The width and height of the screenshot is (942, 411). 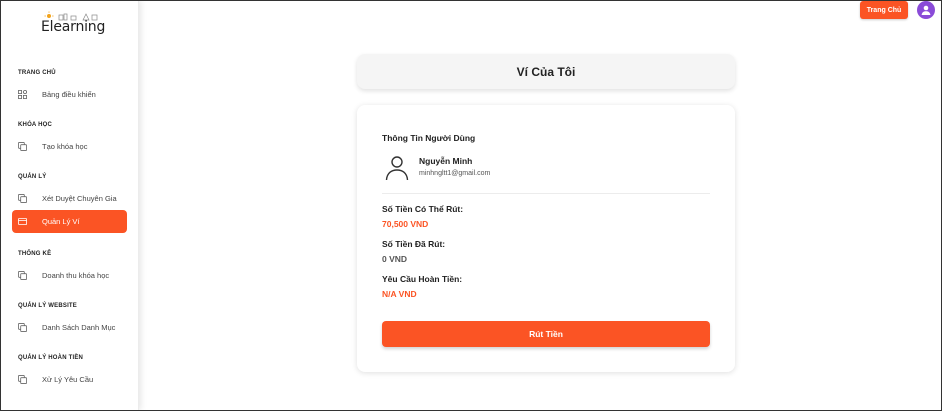 What do you see at coordinates (35, 254) in the screenshot?
I see `section-title-thong-ke: THỐNG KÊ` at bounding box center [35, 254].